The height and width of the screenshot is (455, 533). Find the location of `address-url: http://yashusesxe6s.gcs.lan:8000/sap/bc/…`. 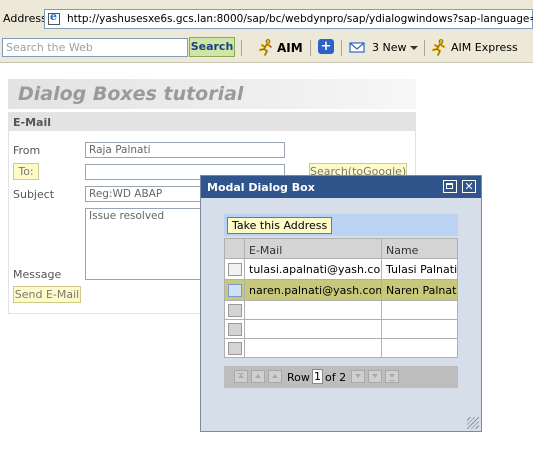

address-url: http://yashusesxe6s.gcs.lan:8000/sap/bc/… is located at coordinates (300, 19).